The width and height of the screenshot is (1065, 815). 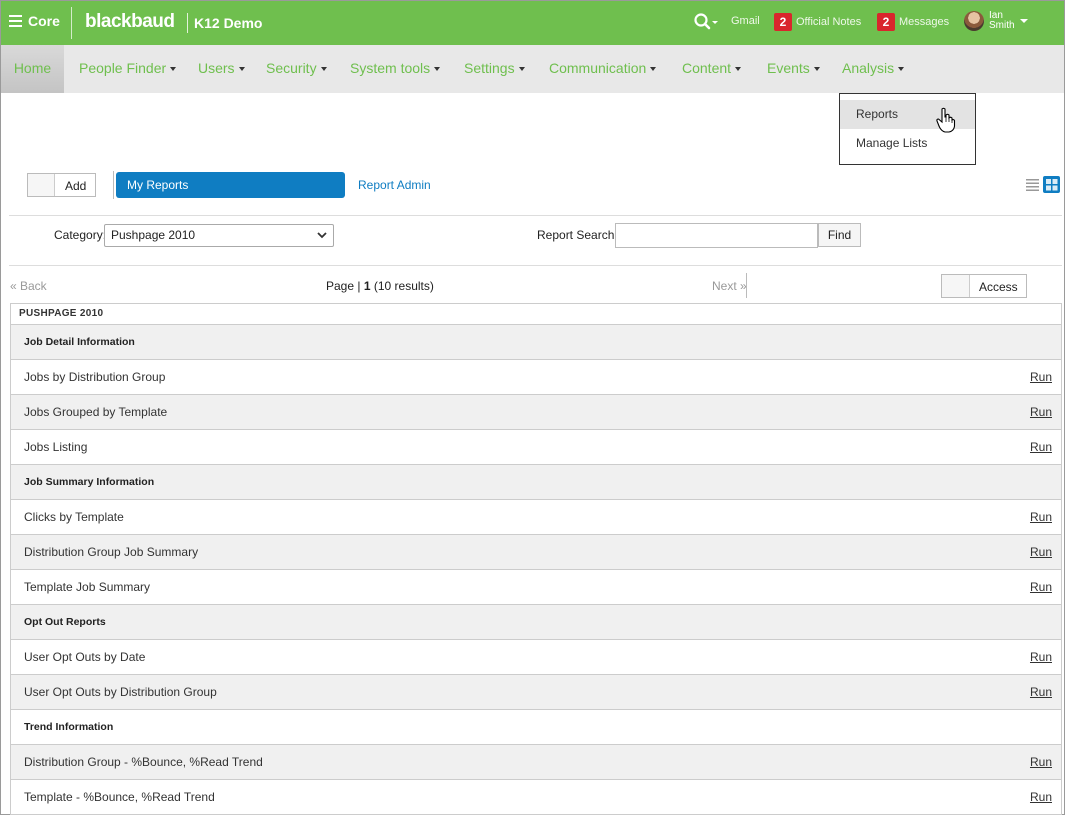 I want to click on official-notes-badge: 2, so click(x=783, y=22).